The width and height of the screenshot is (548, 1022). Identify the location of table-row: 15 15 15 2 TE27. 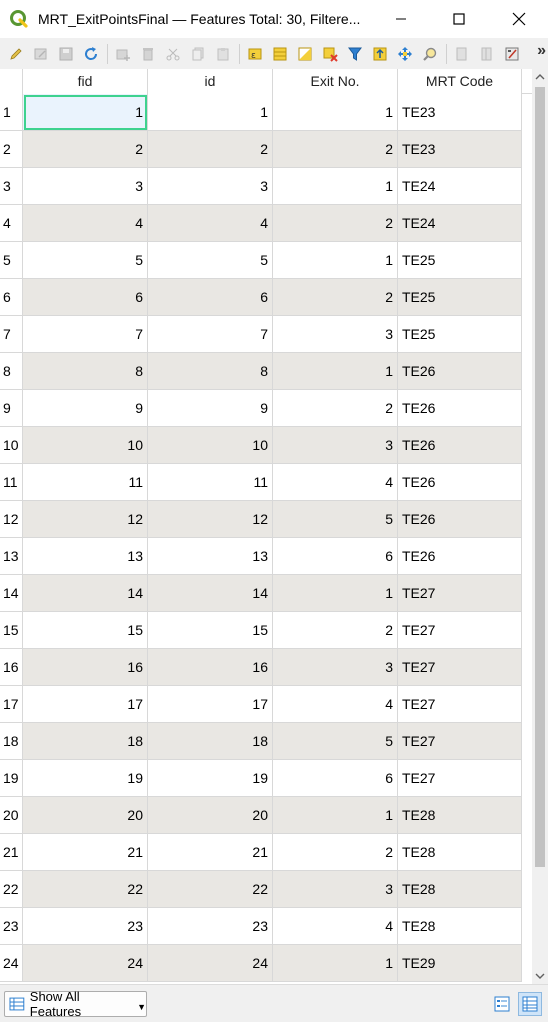
(261, 630).